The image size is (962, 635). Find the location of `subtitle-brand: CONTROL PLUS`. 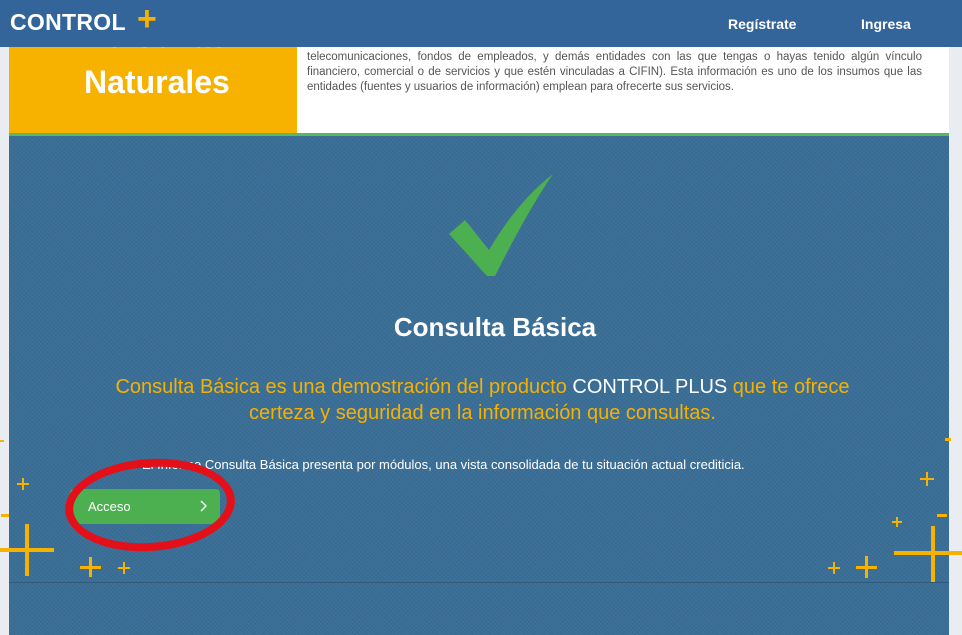

subtitle-brand: CONTROL PLUS is located at coordinates (650, 387).